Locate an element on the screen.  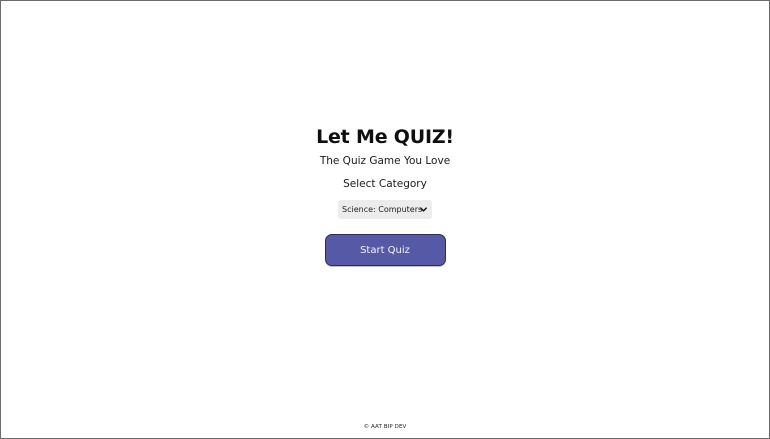
category-selected-value: Science: Computers is located at coordinates (382, 209).